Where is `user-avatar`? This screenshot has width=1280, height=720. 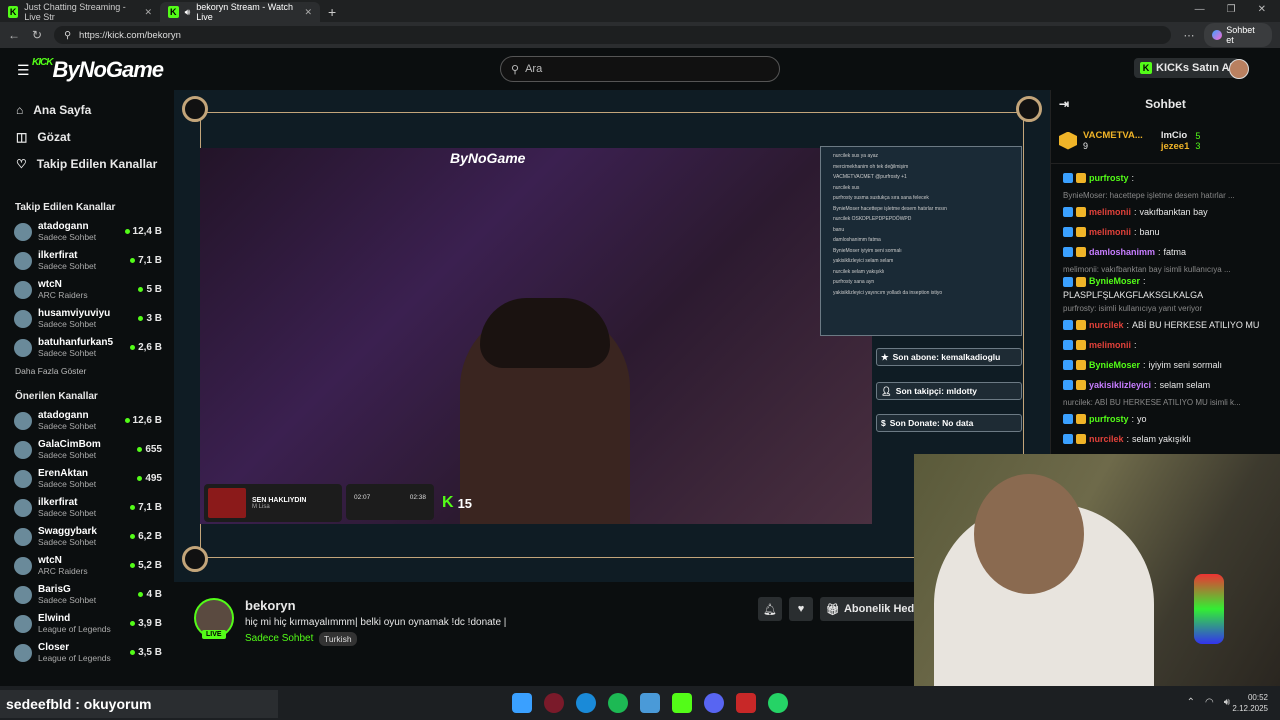 user-avatar is located at coordinates (1239, 69).